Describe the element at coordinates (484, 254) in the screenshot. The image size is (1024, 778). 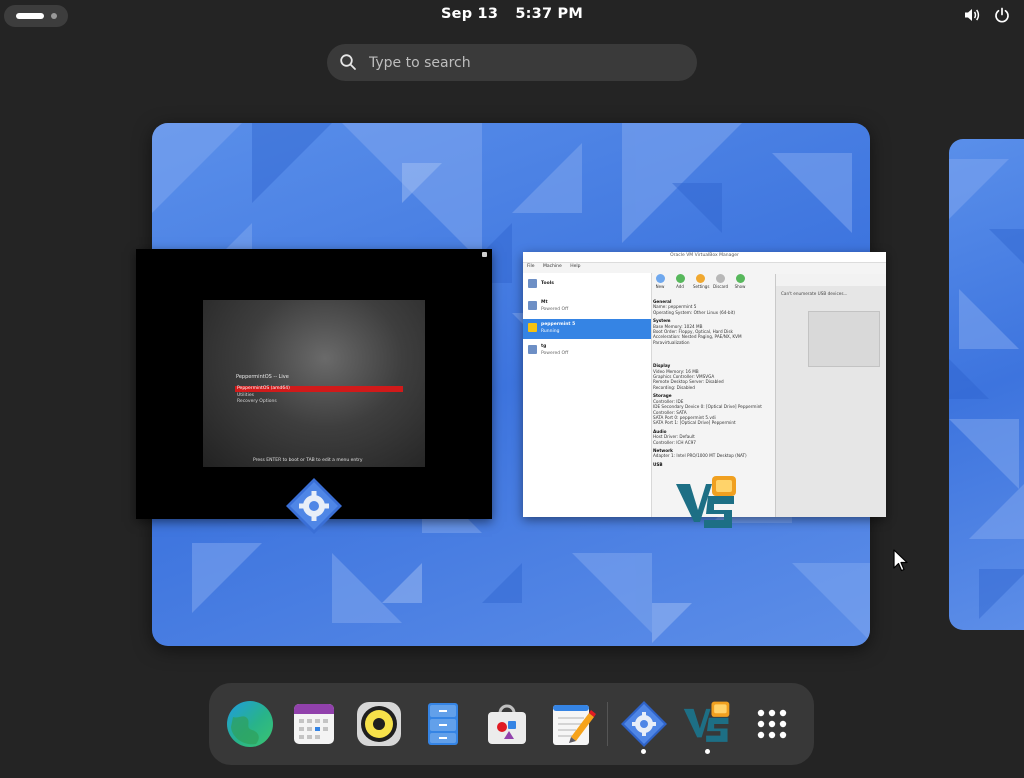
I see `window-close-icon` at that location.